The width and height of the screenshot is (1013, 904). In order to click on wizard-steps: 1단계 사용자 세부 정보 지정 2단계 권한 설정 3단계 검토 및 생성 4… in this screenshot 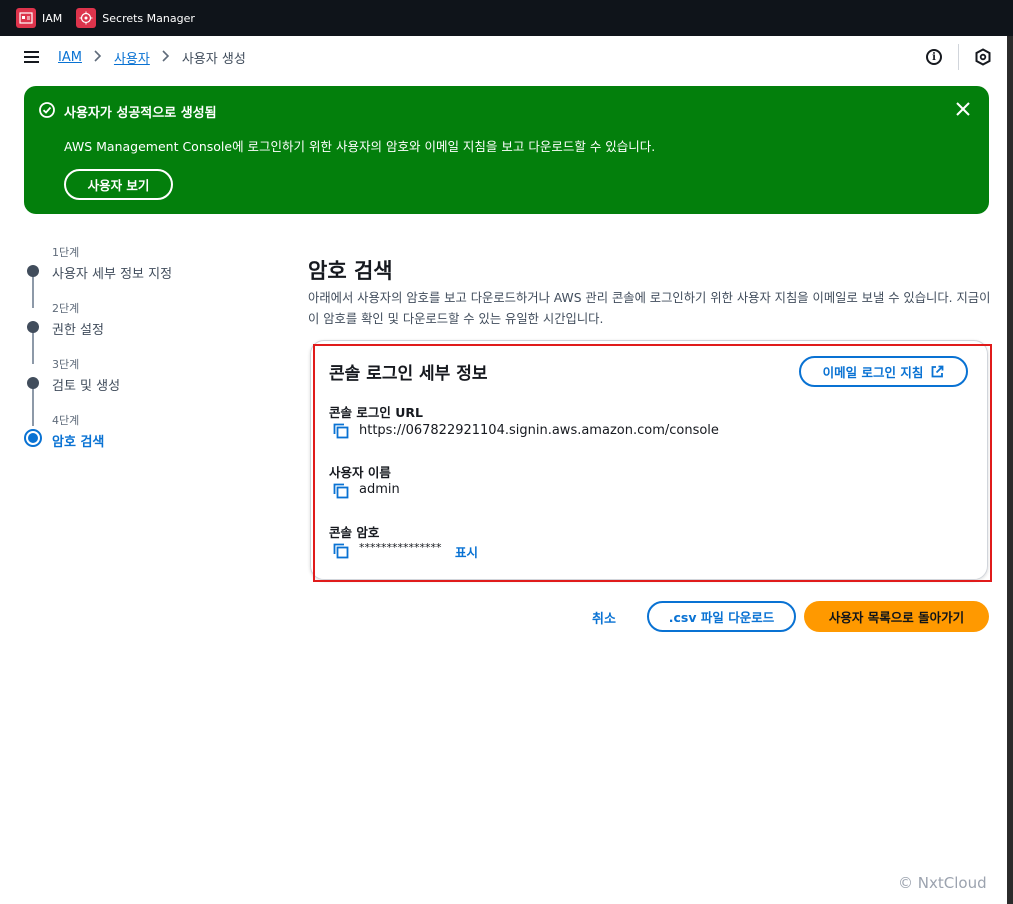, I will do `click(144, 356)`.